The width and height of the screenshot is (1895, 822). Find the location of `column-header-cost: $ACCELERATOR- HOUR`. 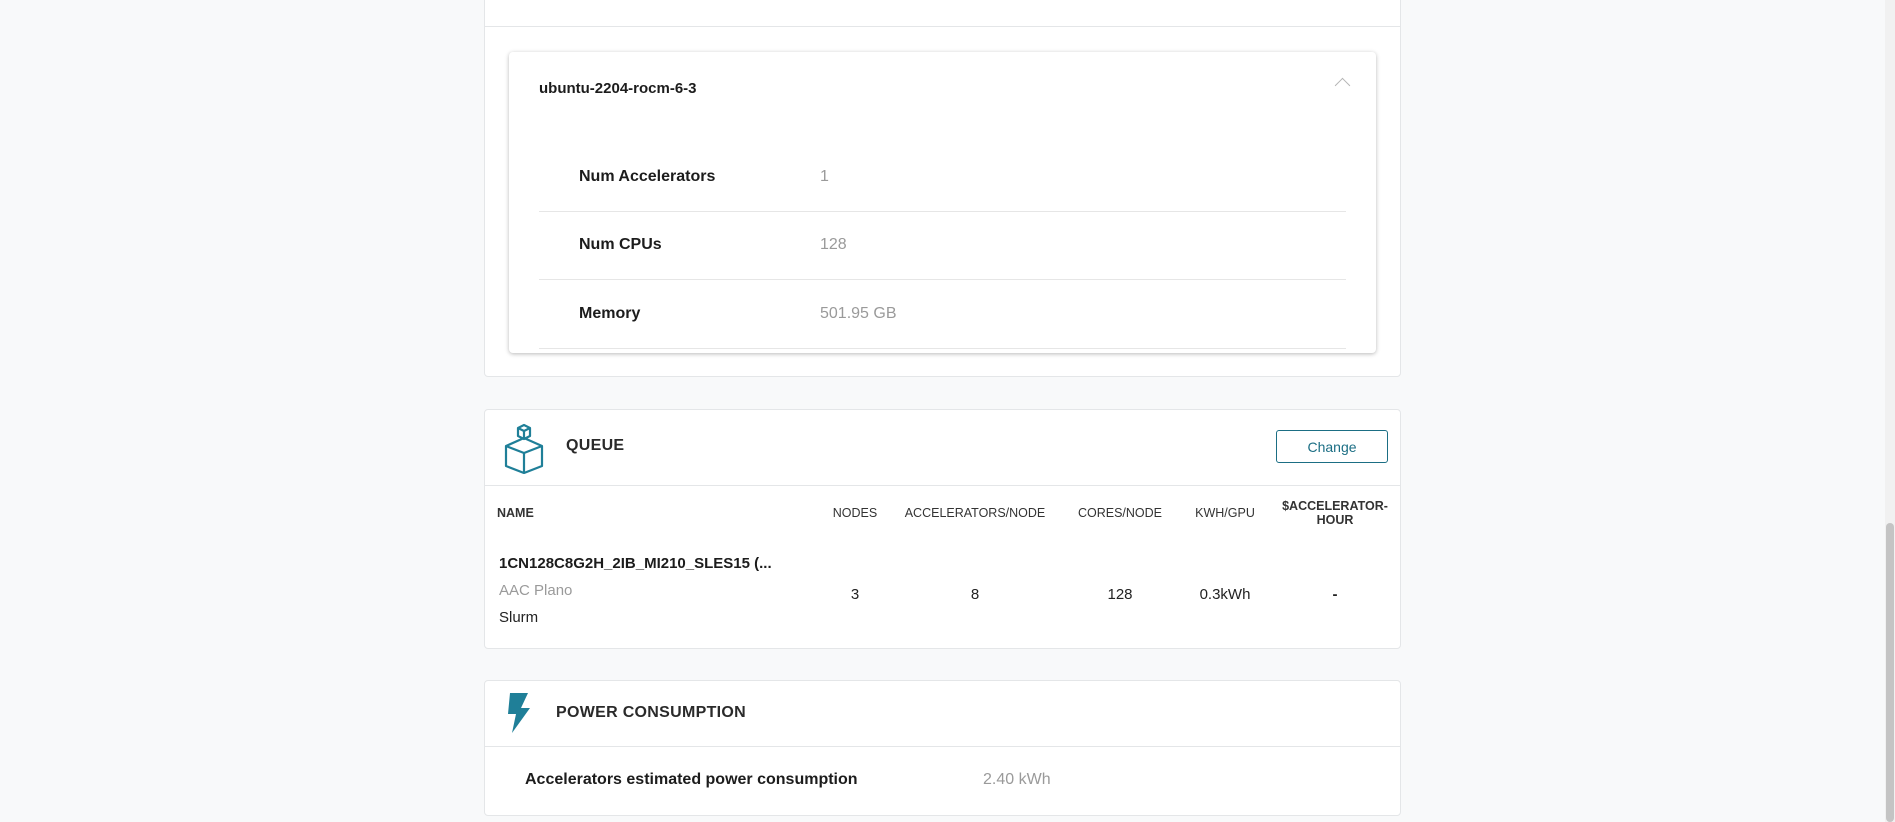

column-header-cost: $ACCELERATOR- HOUR is located at coordinates (1335, 513).